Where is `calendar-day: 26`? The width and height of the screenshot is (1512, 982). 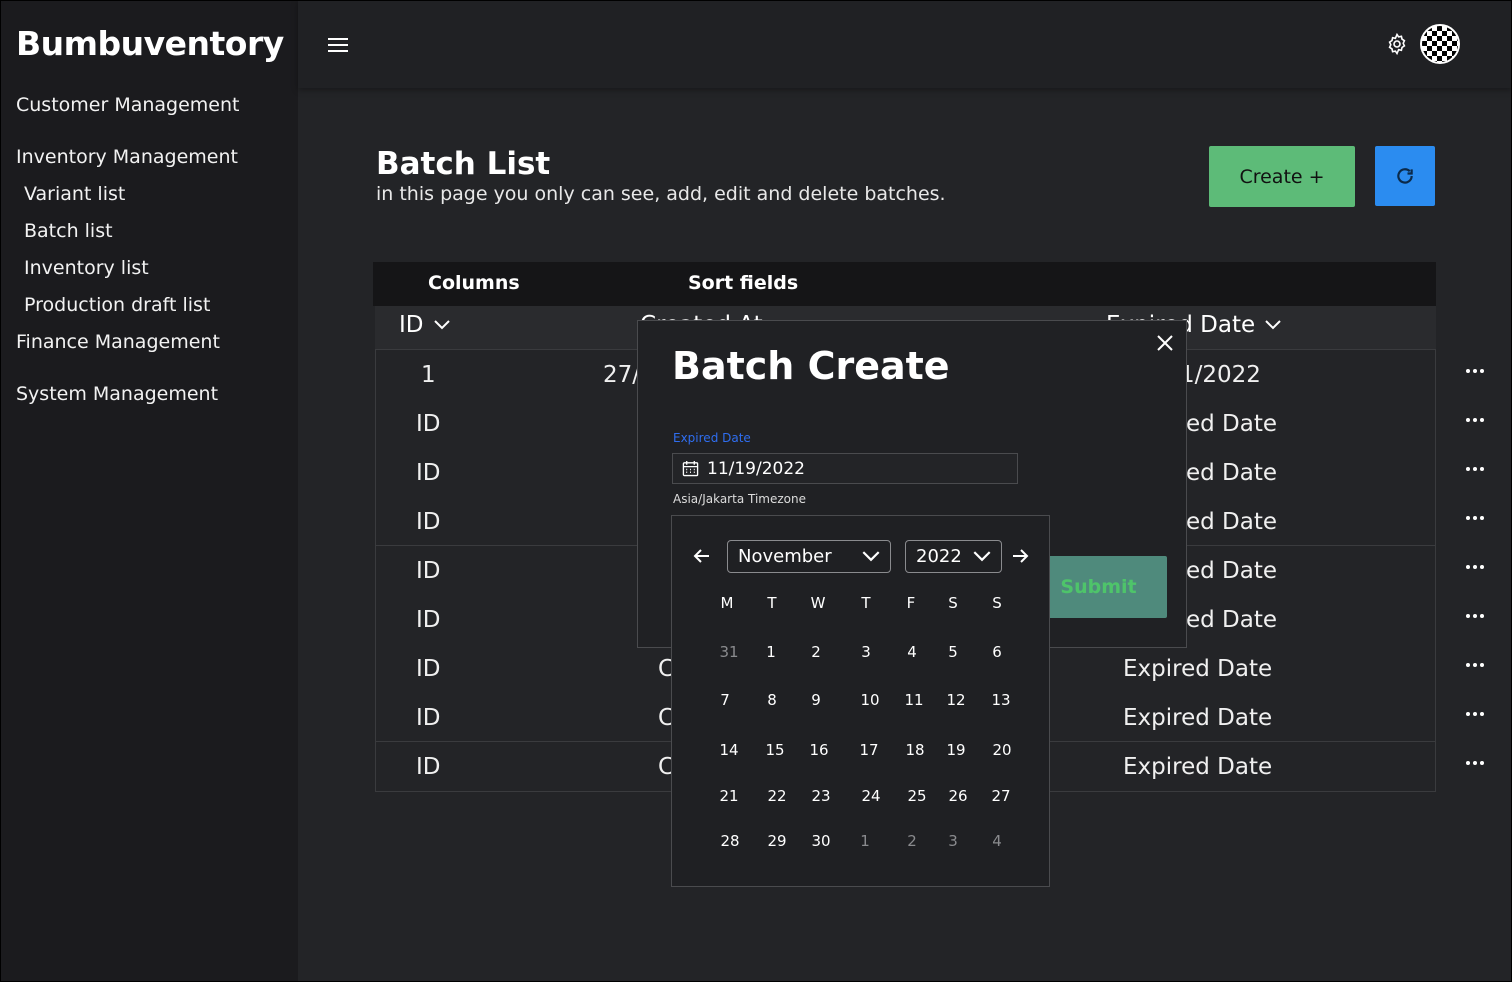
calendar-day: 26 is located at coordinates (958, 796).